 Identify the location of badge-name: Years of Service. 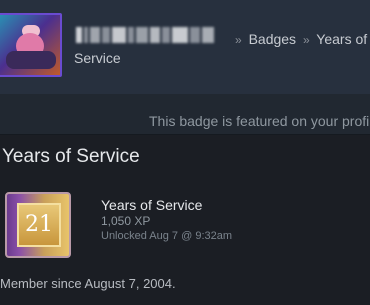
(152, 205).